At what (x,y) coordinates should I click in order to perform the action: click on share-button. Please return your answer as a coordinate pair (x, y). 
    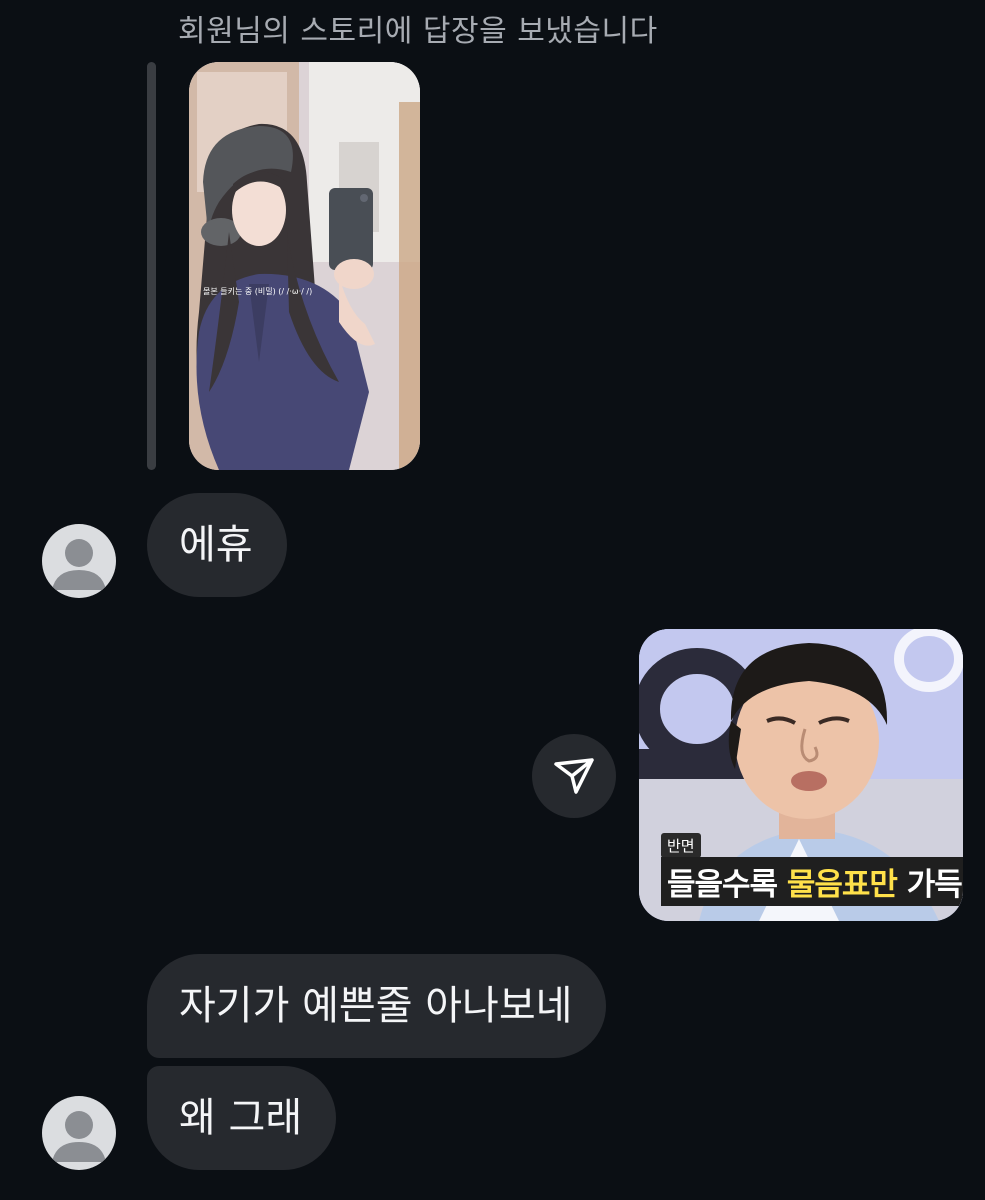
    Looking at the image, I should click on (574, 776).